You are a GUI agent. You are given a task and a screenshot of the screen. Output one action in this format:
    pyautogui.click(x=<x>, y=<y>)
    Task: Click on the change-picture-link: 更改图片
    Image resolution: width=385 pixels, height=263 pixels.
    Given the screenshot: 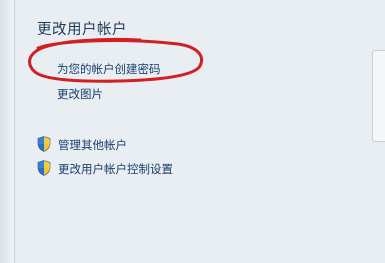 What is the action you would take?
    pyautogui.click(x=80, y=94)
    